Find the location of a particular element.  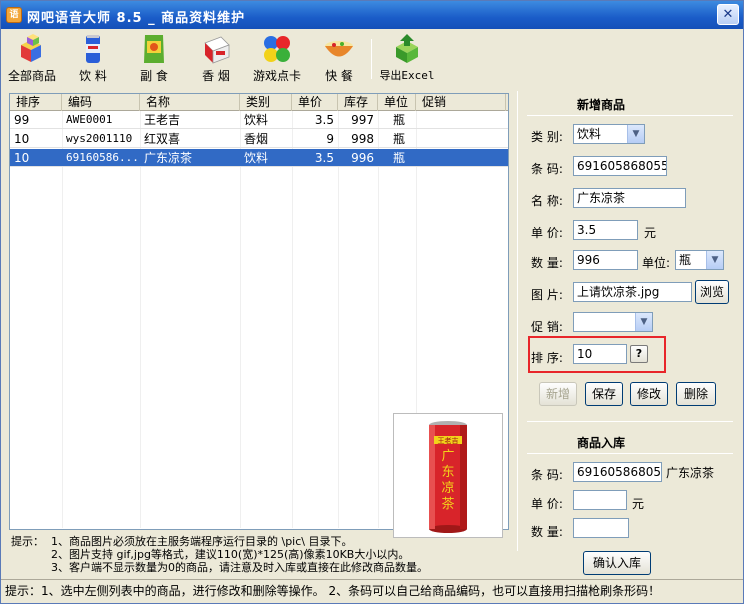

cell-unit: 瓶 is located at coordinates (398, 139).